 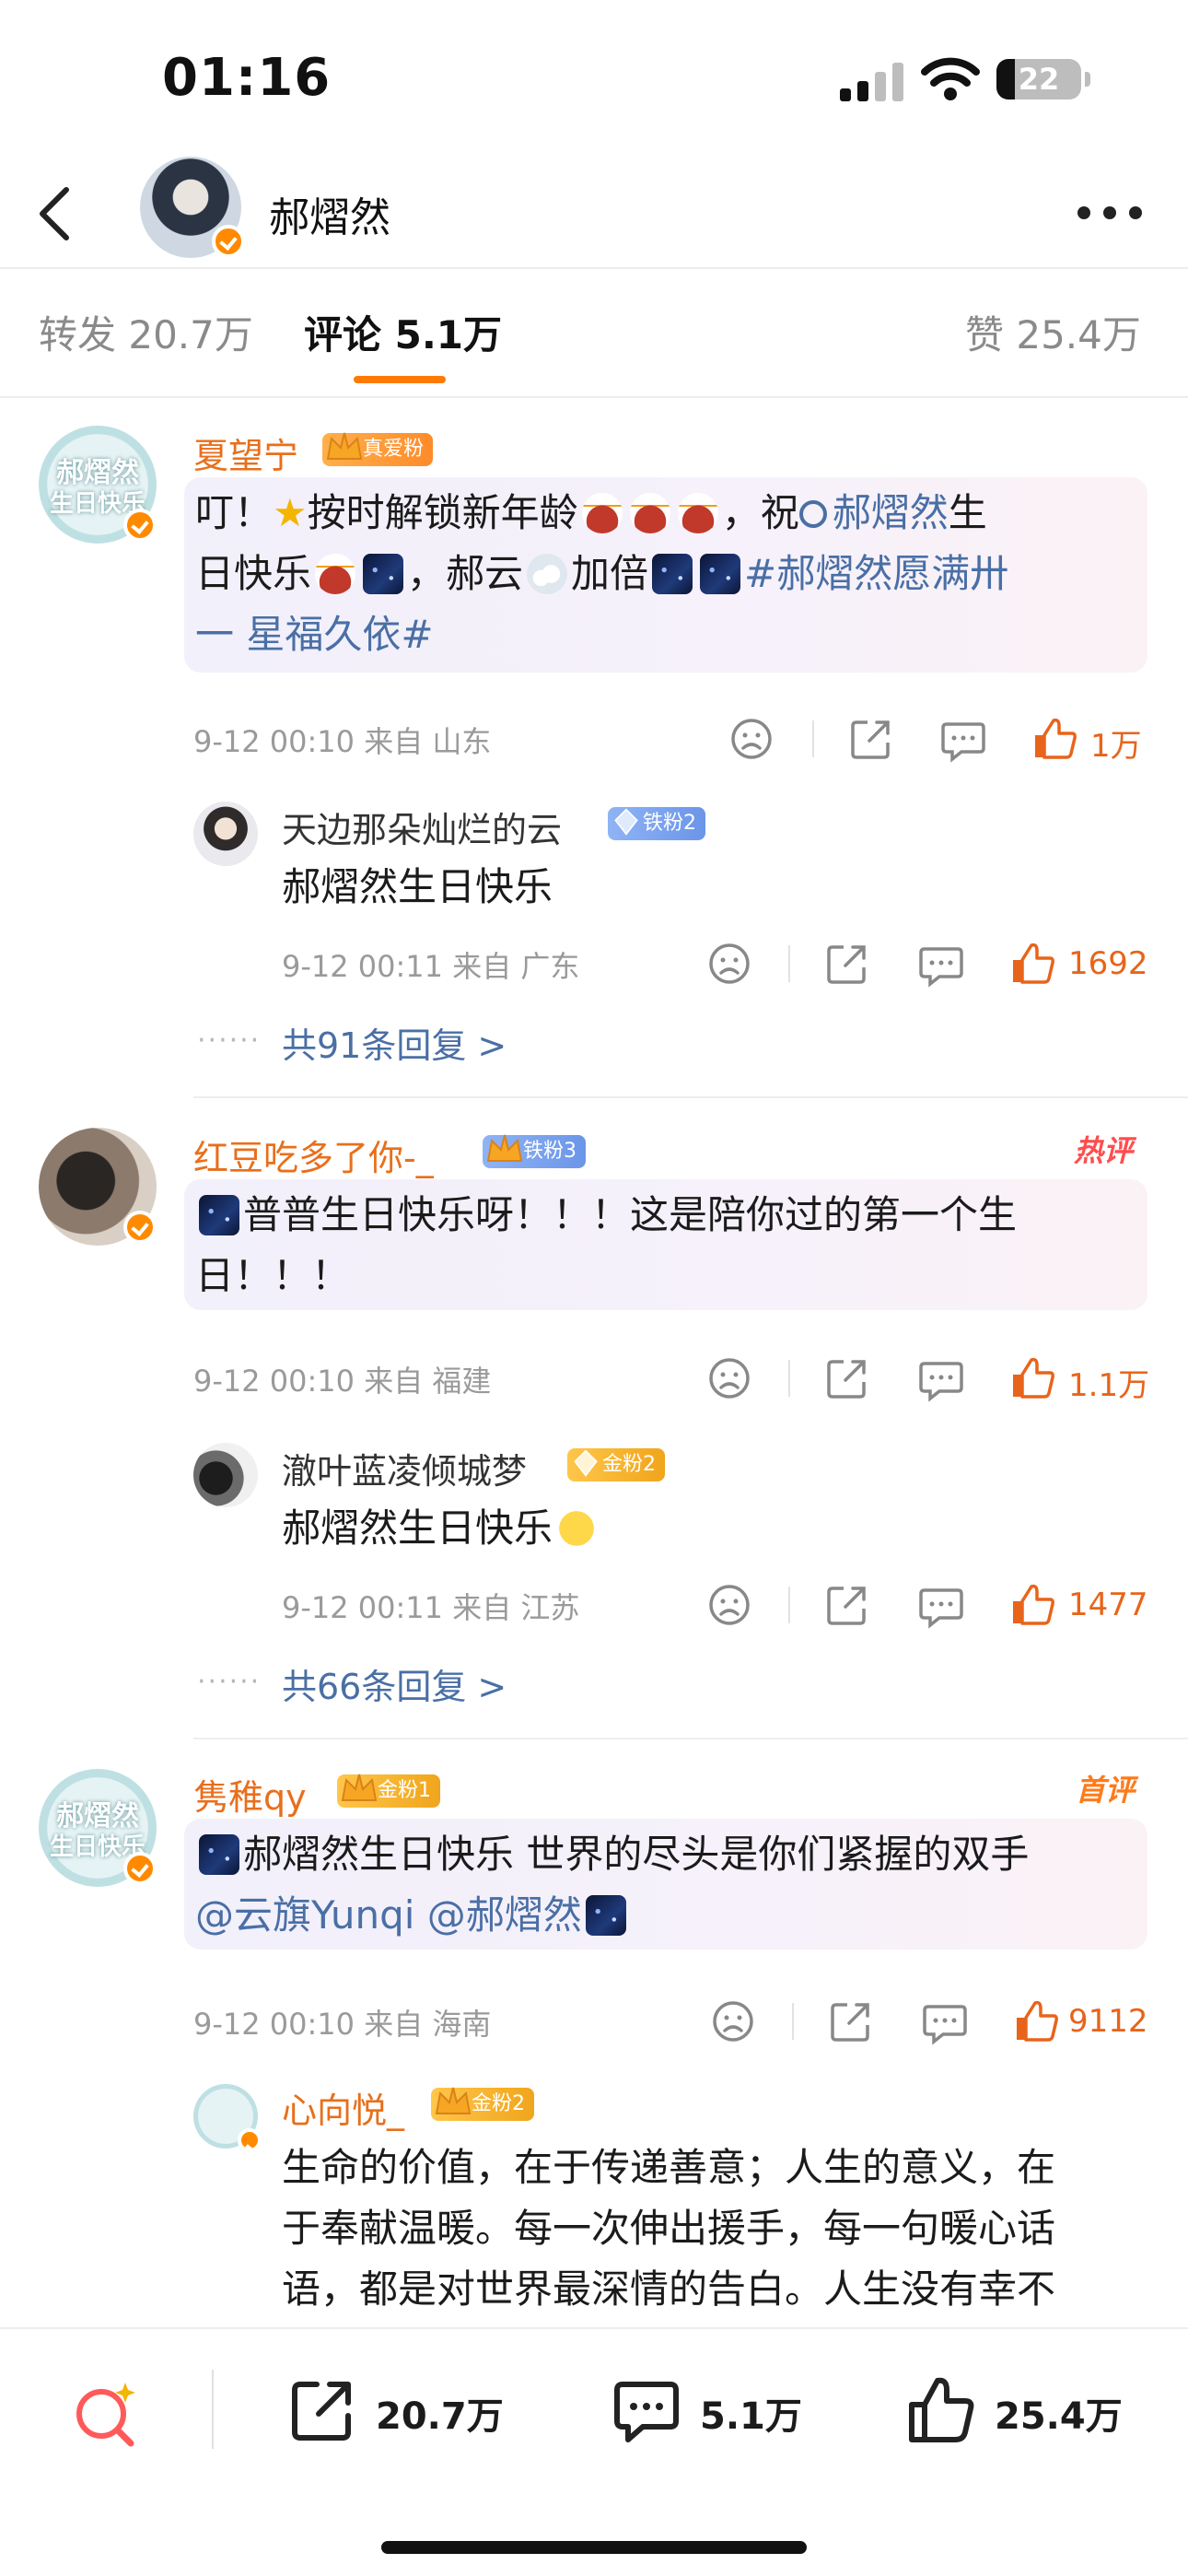 What do you see at coordinates (431, 967) in the screenshot?
I see `reply-meta: 9-12 00:11 来自 广东` at bounding box center [431, 967].